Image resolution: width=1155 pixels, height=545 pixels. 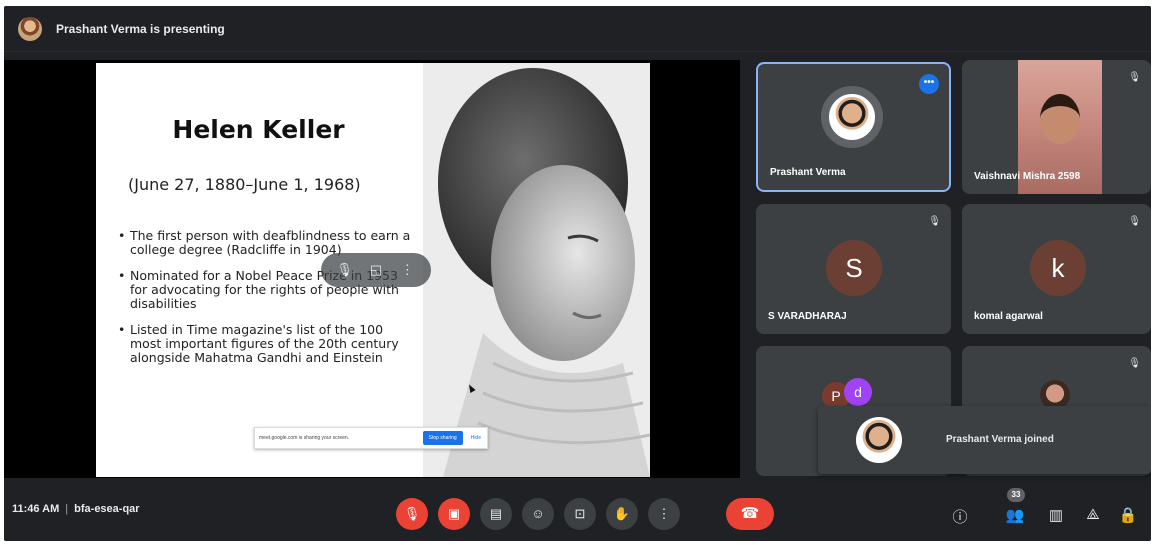 I want to click on participant-name: S VARADHARAJ, so click(x=807, y=316).